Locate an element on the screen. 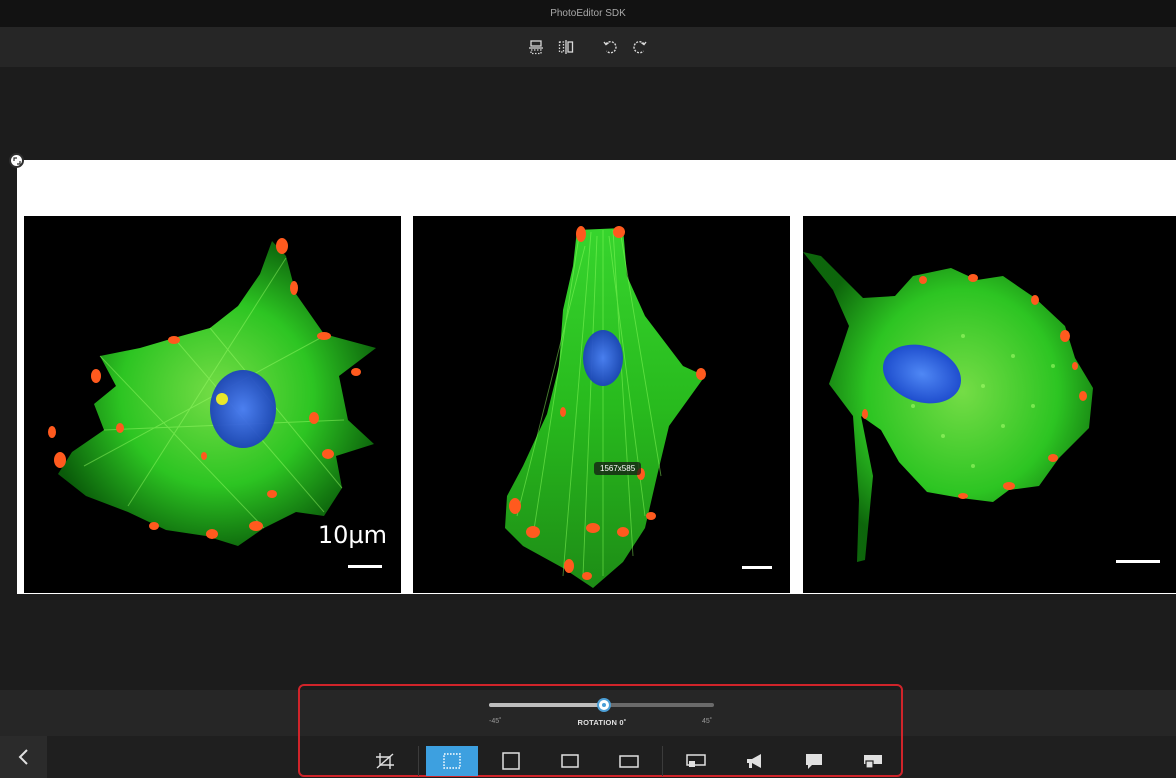 Image resolution: width=1176 pixels, height=778 pixels. rotation-slider is located at coordinates (601, 705).